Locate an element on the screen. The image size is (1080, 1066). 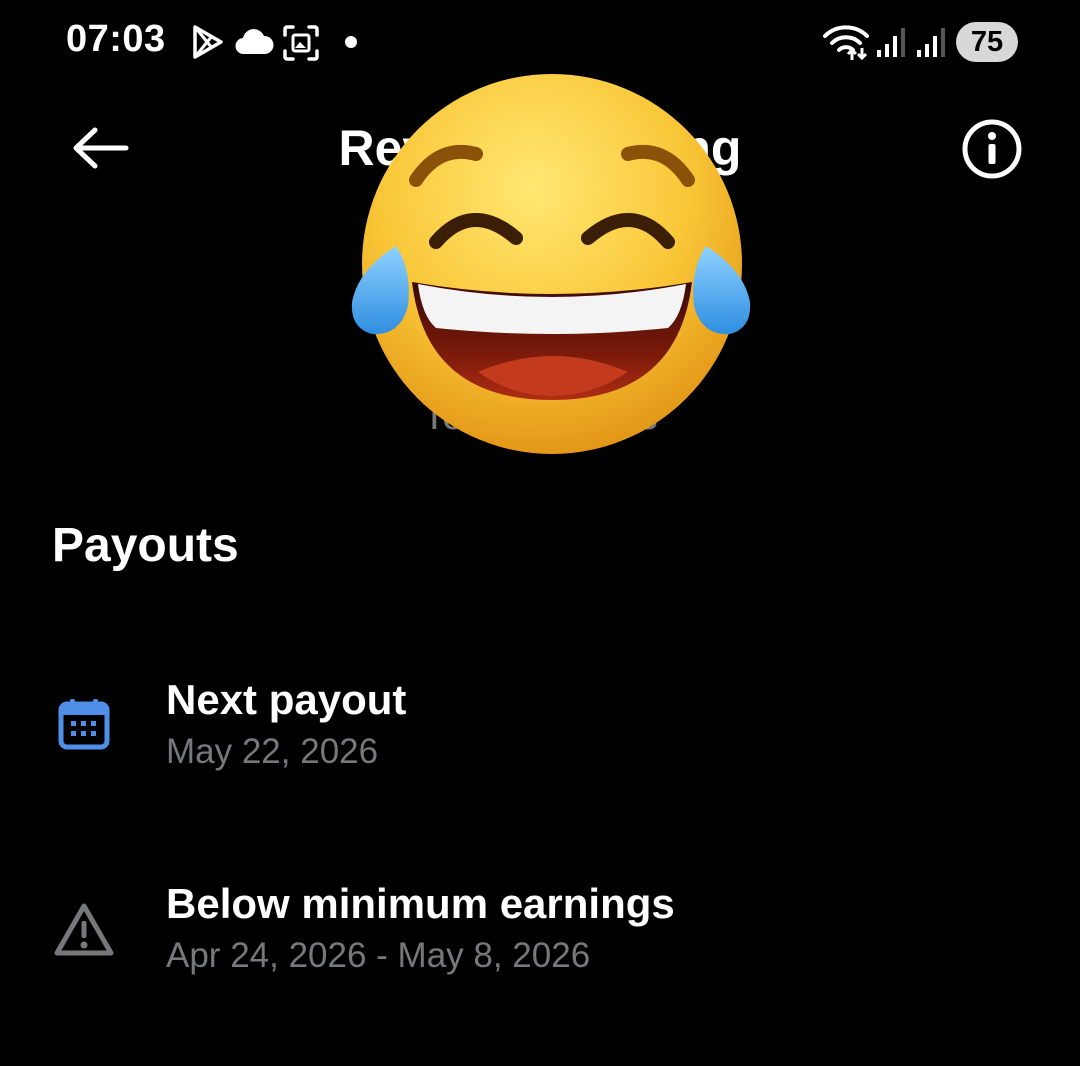
warning-icon is located at coordinates (84, 930).